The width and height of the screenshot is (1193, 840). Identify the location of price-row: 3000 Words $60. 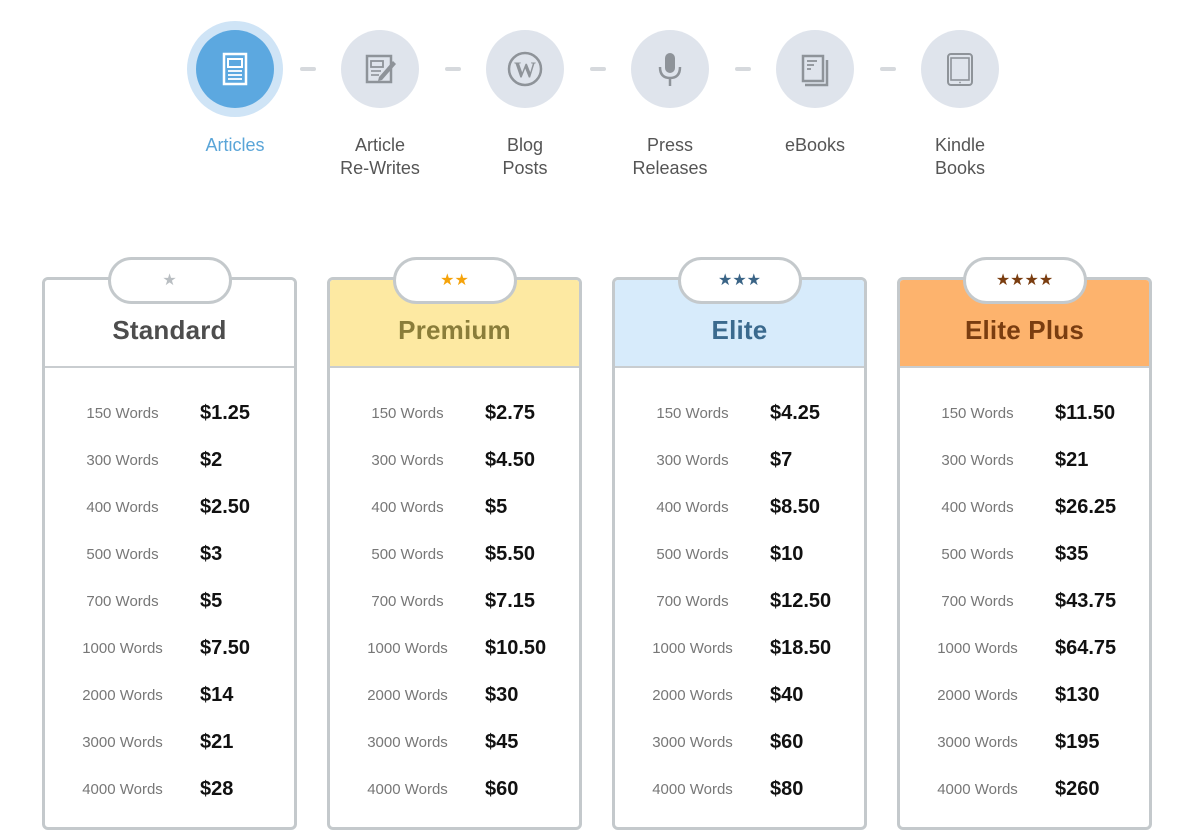
(739, 742).